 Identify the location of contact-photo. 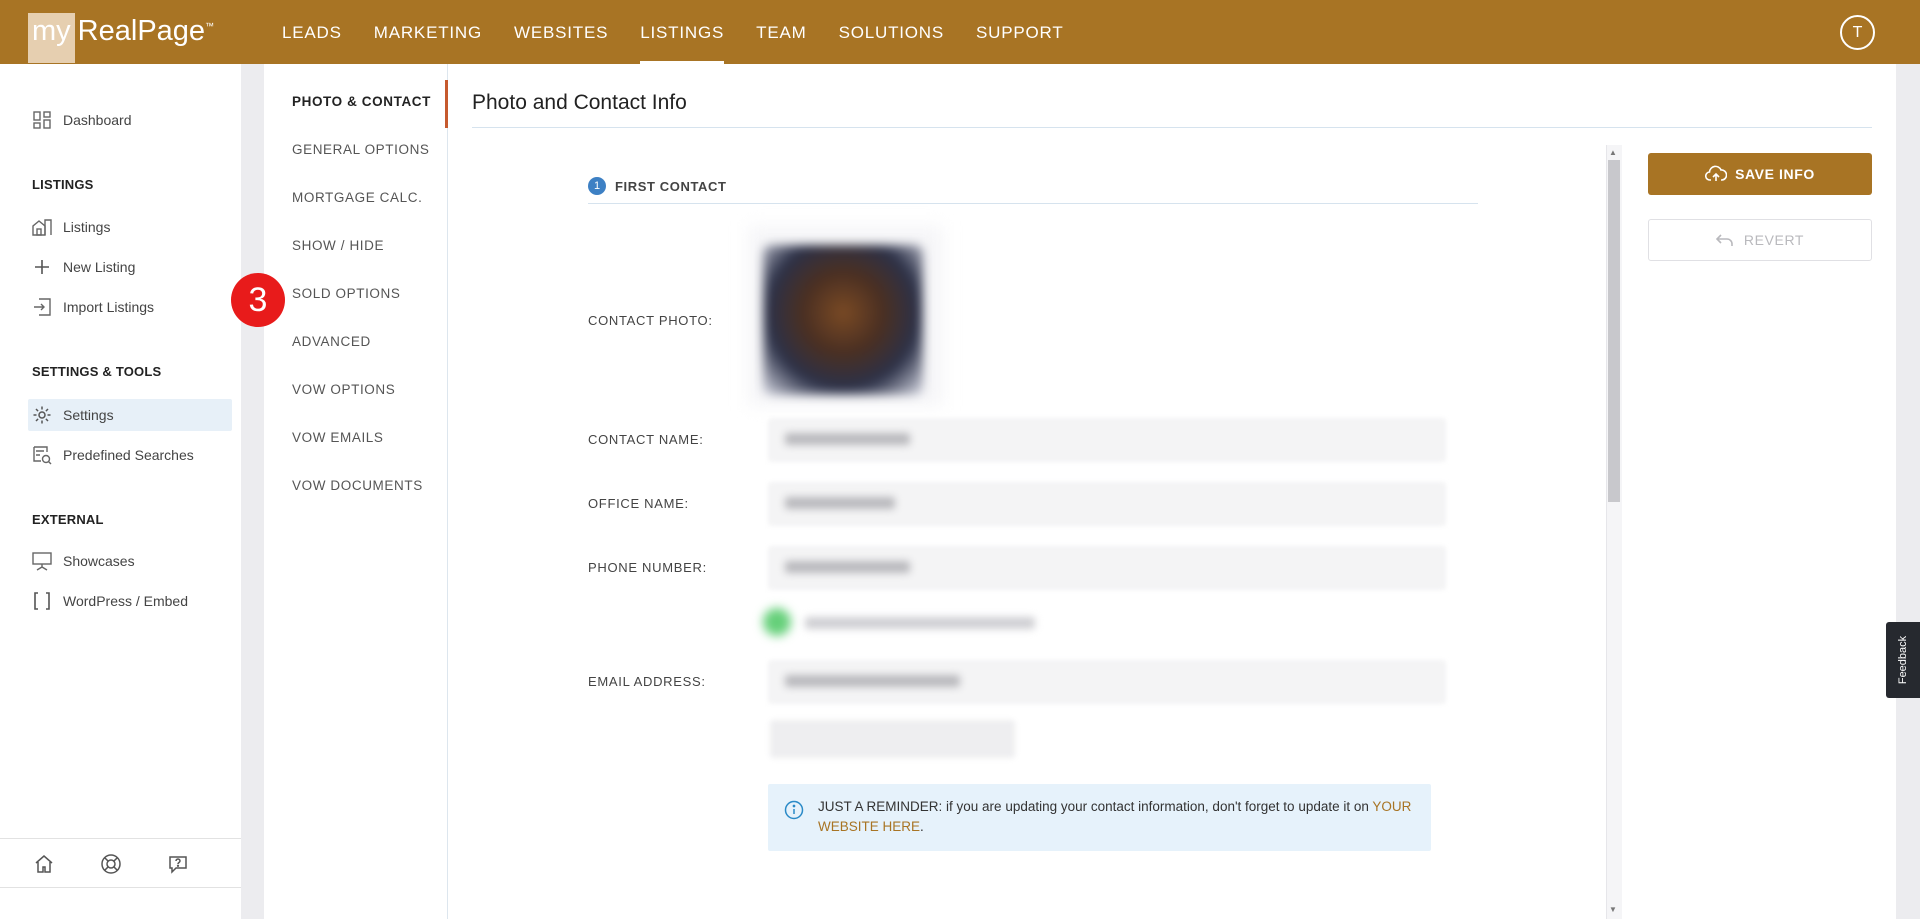
(843, 320).